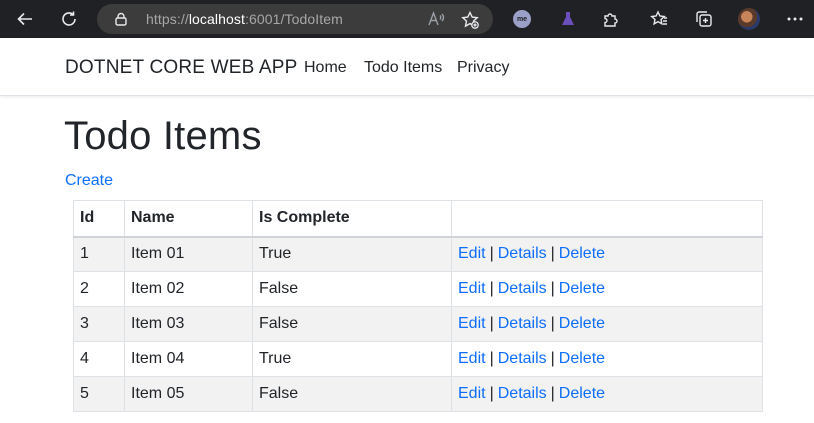 The width and height of the screenshot is (814, 423). I want to click on lock-icon, so click(121, 19).